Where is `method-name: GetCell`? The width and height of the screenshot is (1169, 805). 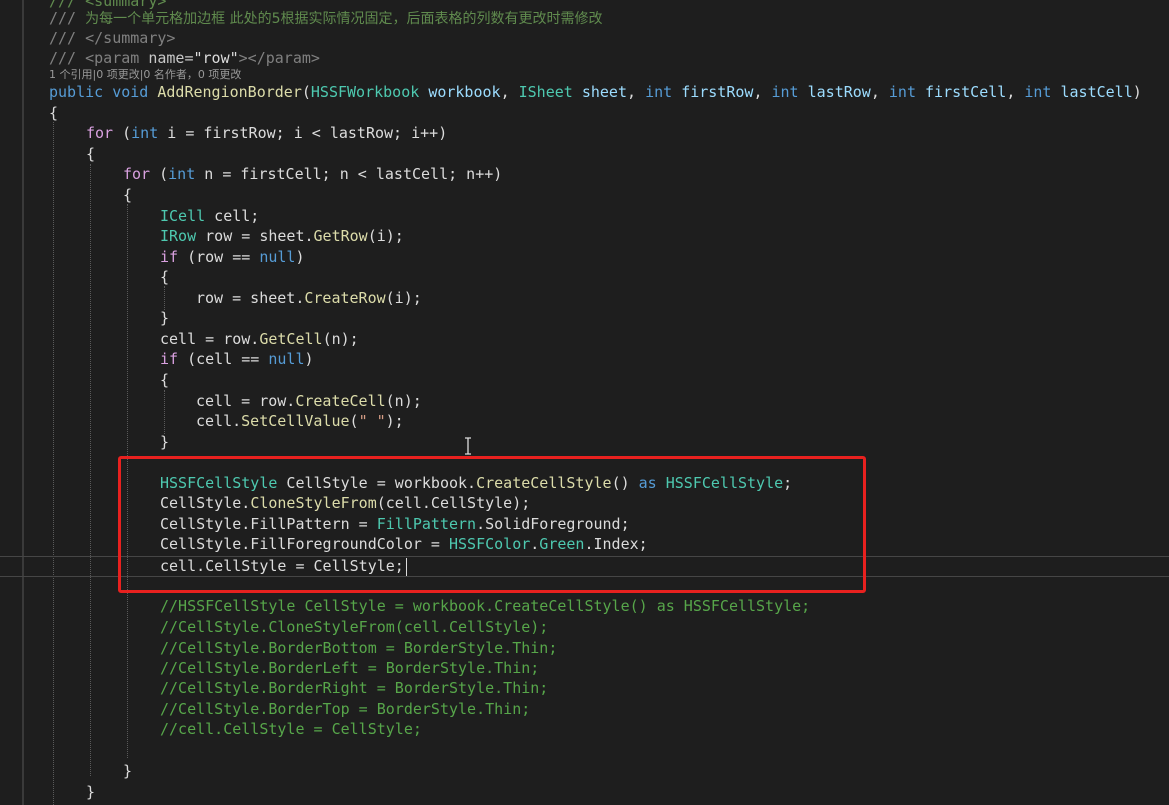
method-name: GetCell is located at coordinates (291, 339).